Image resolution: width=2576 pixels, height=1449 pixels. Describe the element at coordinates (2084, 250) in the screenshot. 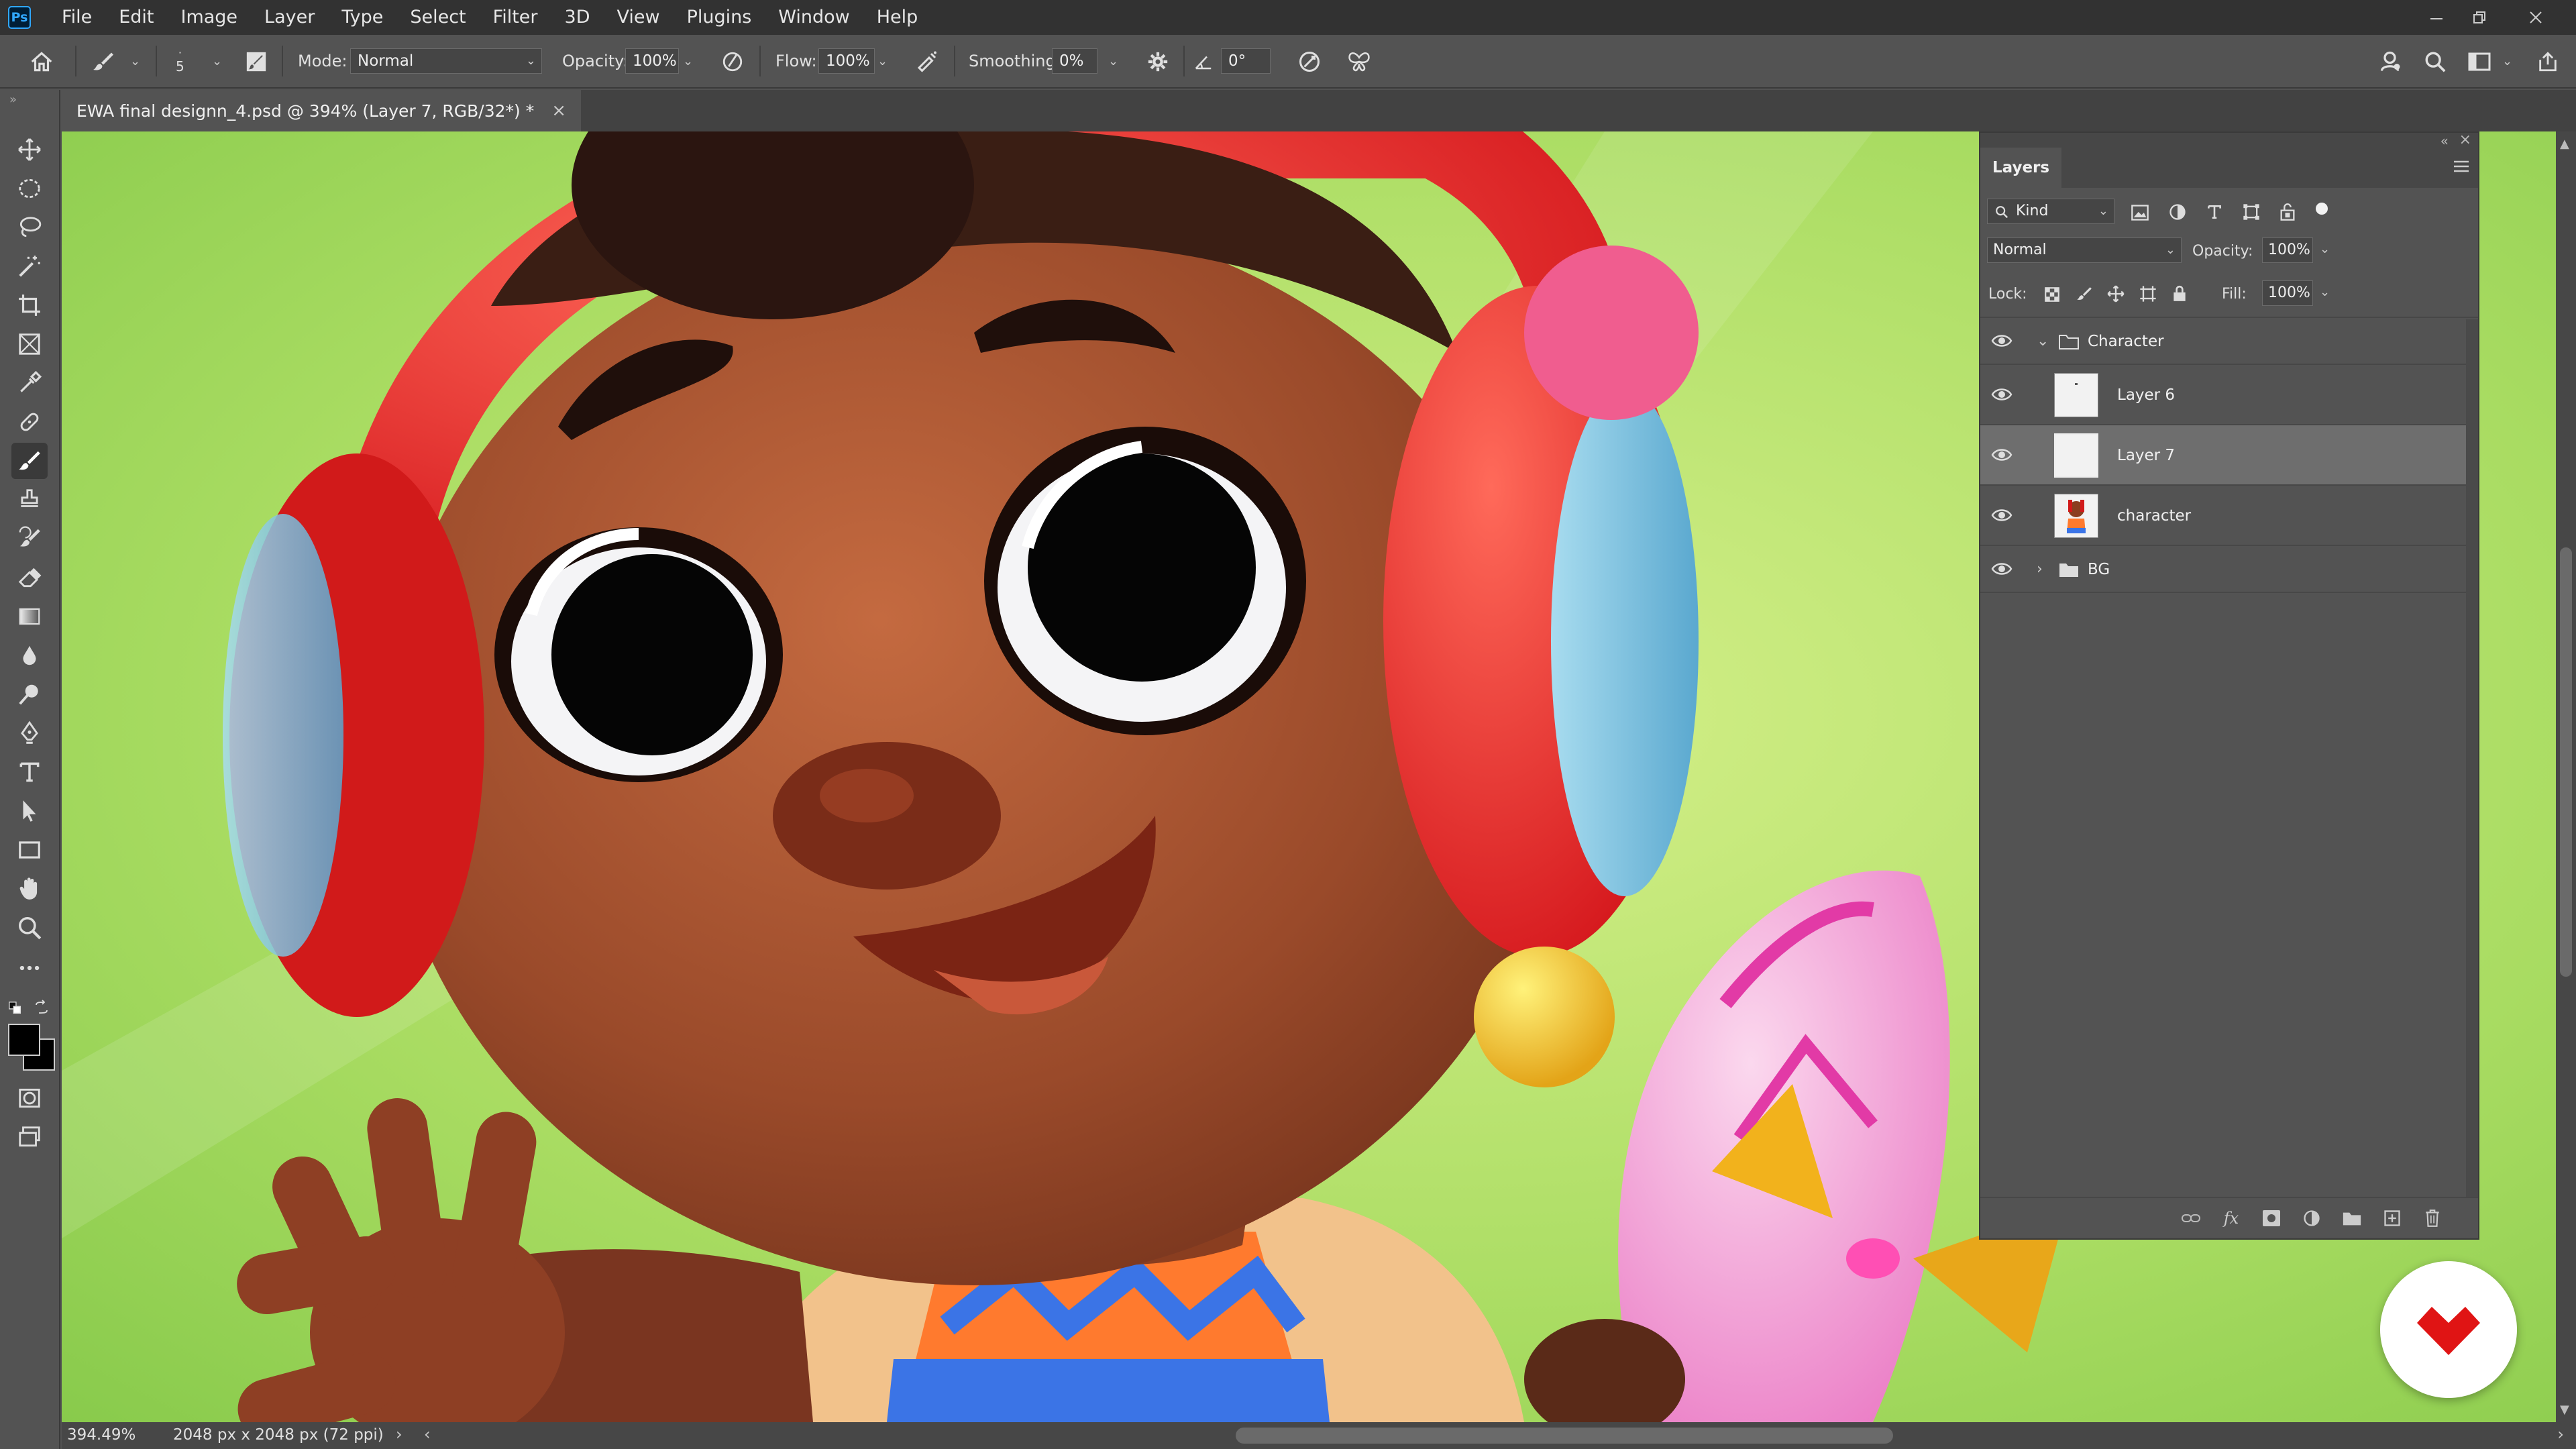

I see `blend-mode-dropdown: Normal ⌄` at that location.